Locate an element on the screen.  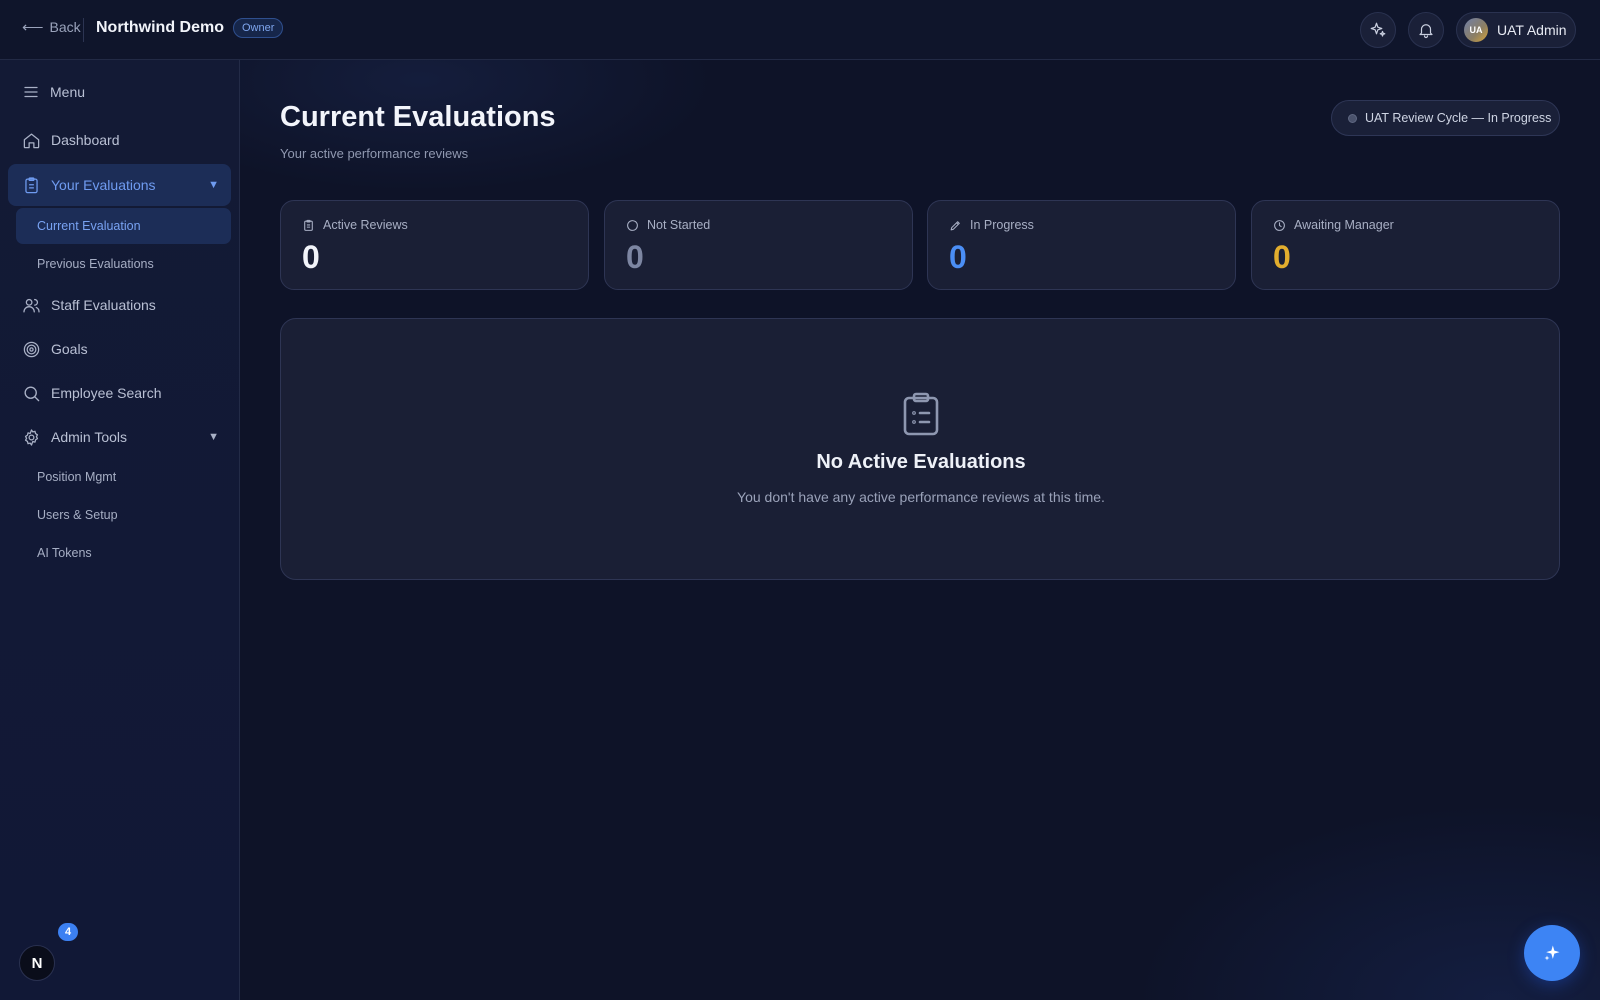
stat-card-in-progress: In Progress 0 is located at coordinates (1081, 245).